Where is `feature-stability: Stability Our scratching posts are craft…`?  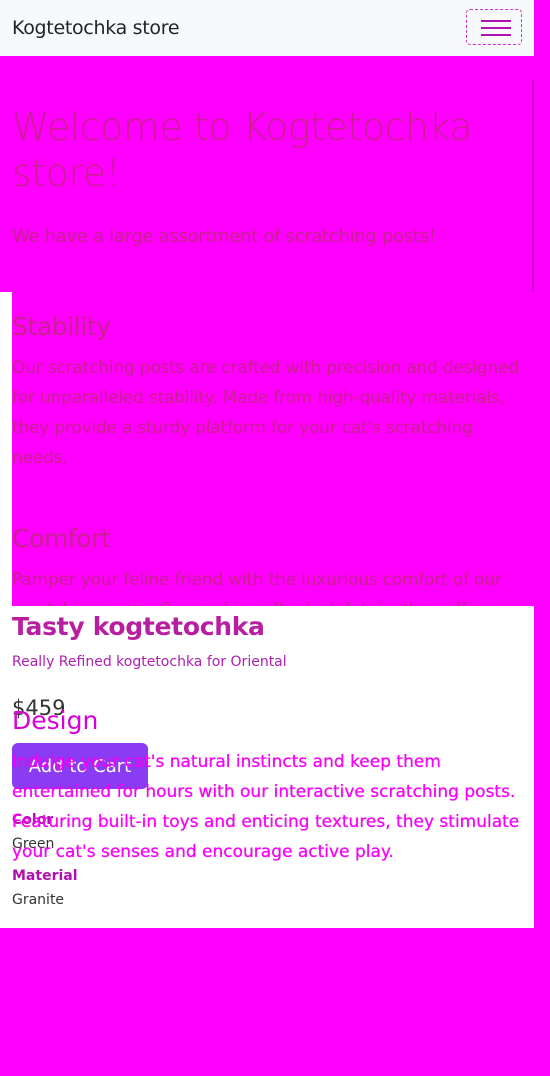 feature-stability: Stability Our scratching posts are craft… is located at coordinates (268, 392).